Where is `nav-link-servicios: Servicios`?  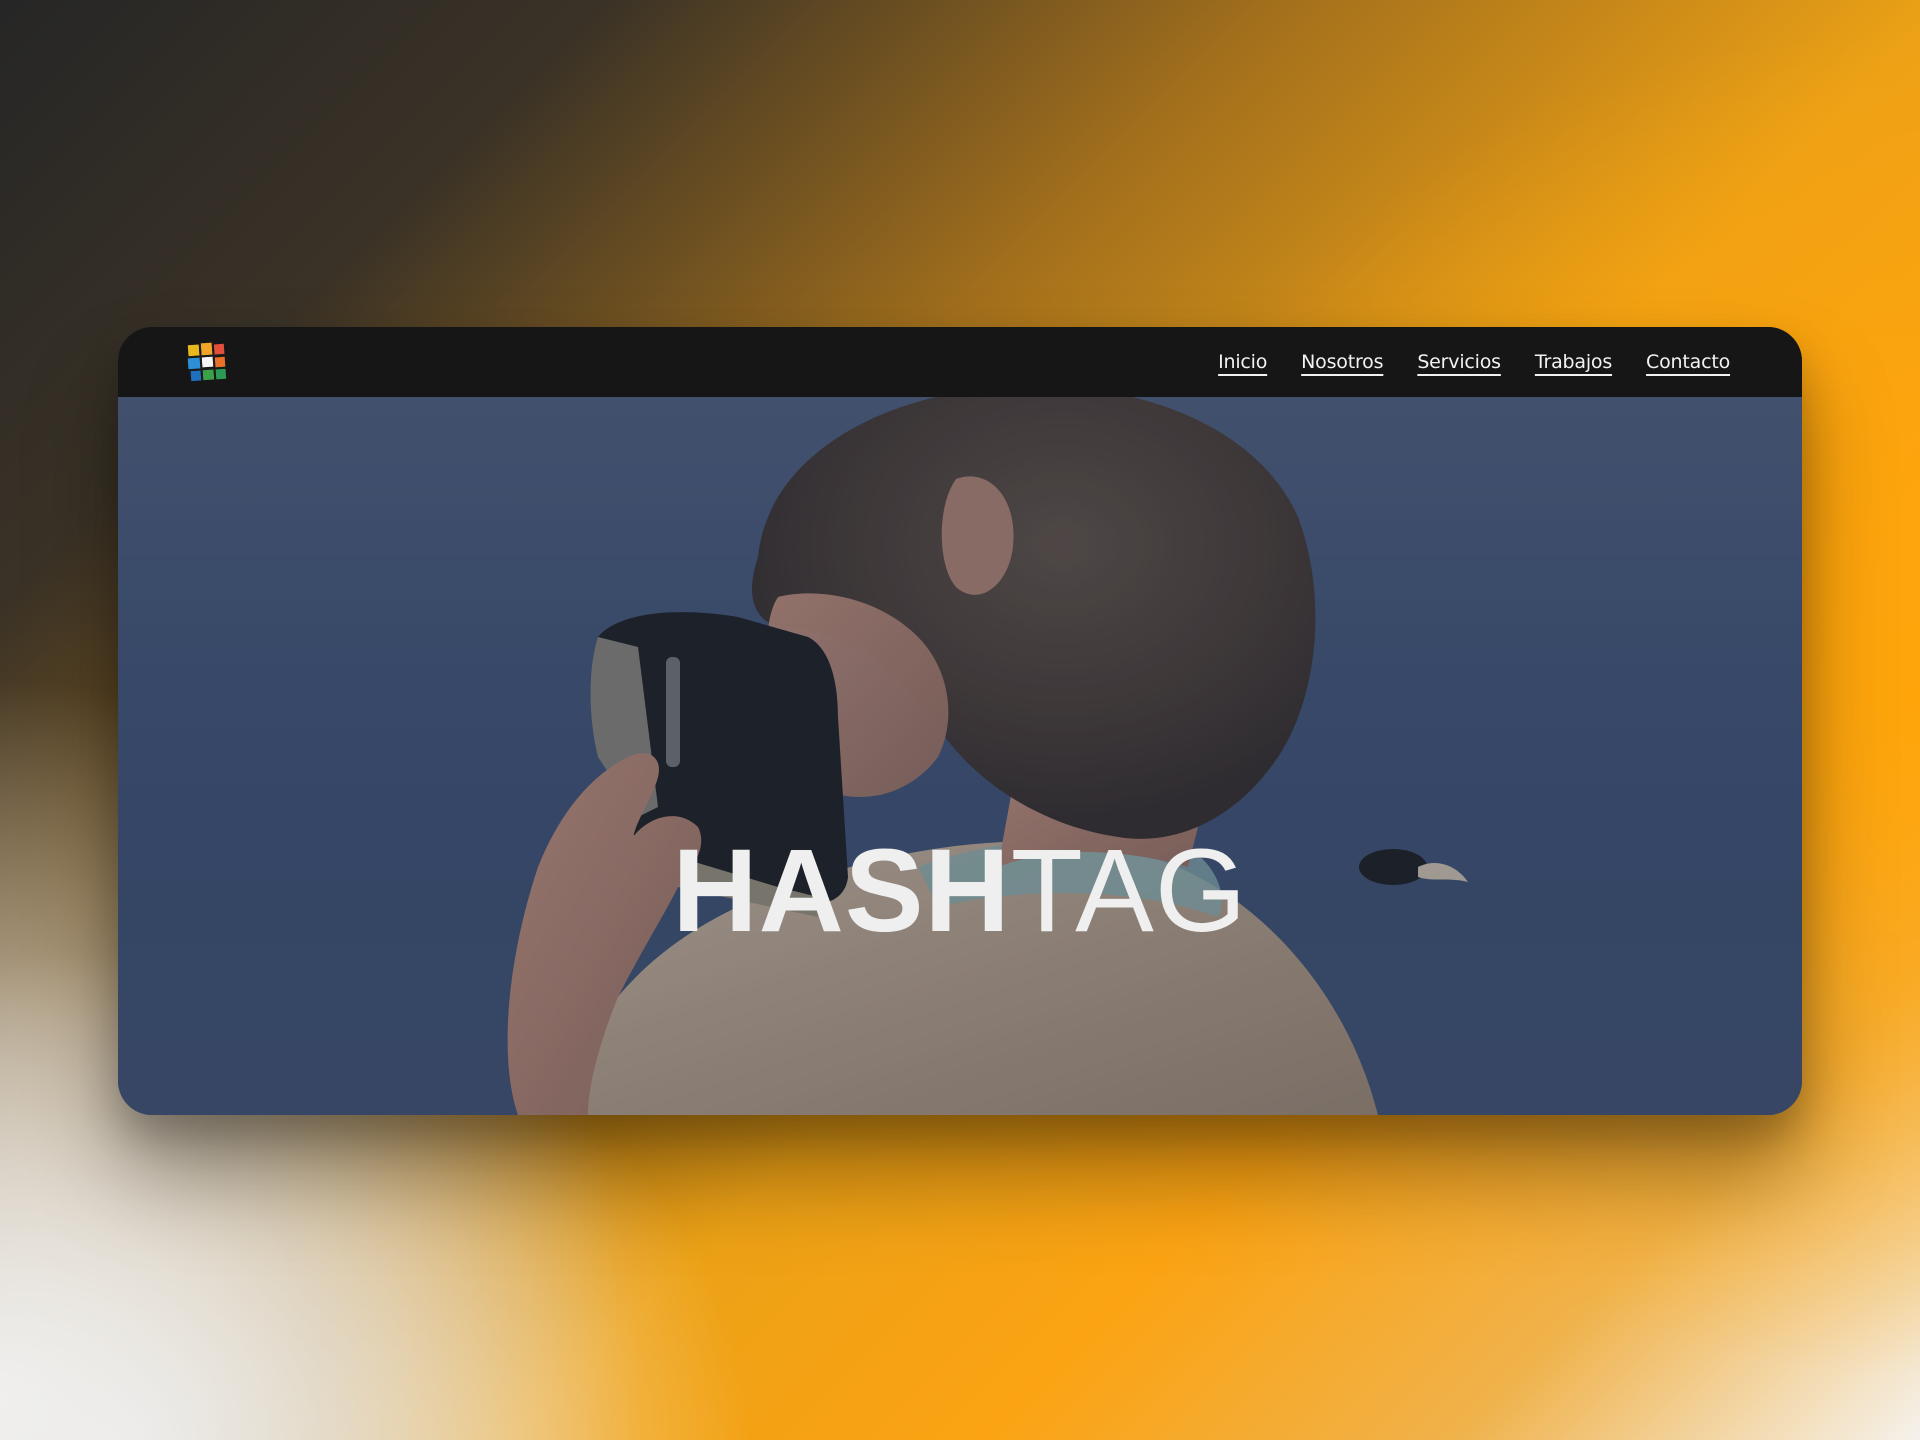 nav-link-servicios: Servicios is located at coordinates (1459, 362).